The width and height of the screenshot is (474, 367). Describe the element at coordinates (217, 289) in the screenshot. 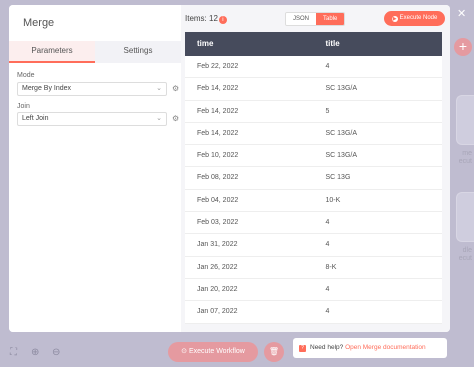

I see `time-cell: Jan 20, 2022` at that location.